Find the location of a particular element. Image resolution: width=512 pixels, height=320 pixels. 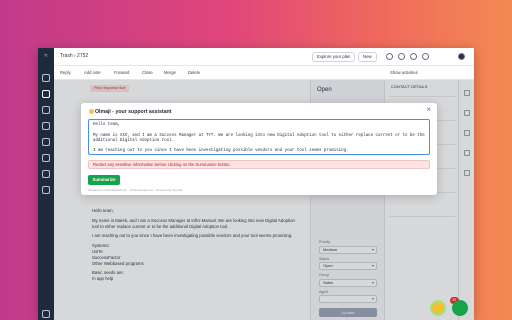

avatar is located at coordinates (461, 56).